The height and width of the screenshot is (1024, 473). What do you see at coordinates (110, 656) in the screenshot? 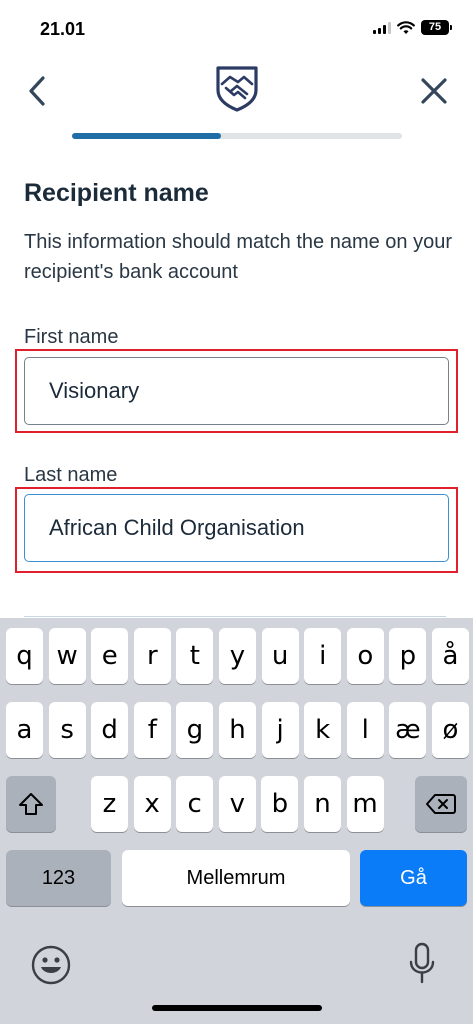
I see `key-e: e` at bounding box center [110, 656].